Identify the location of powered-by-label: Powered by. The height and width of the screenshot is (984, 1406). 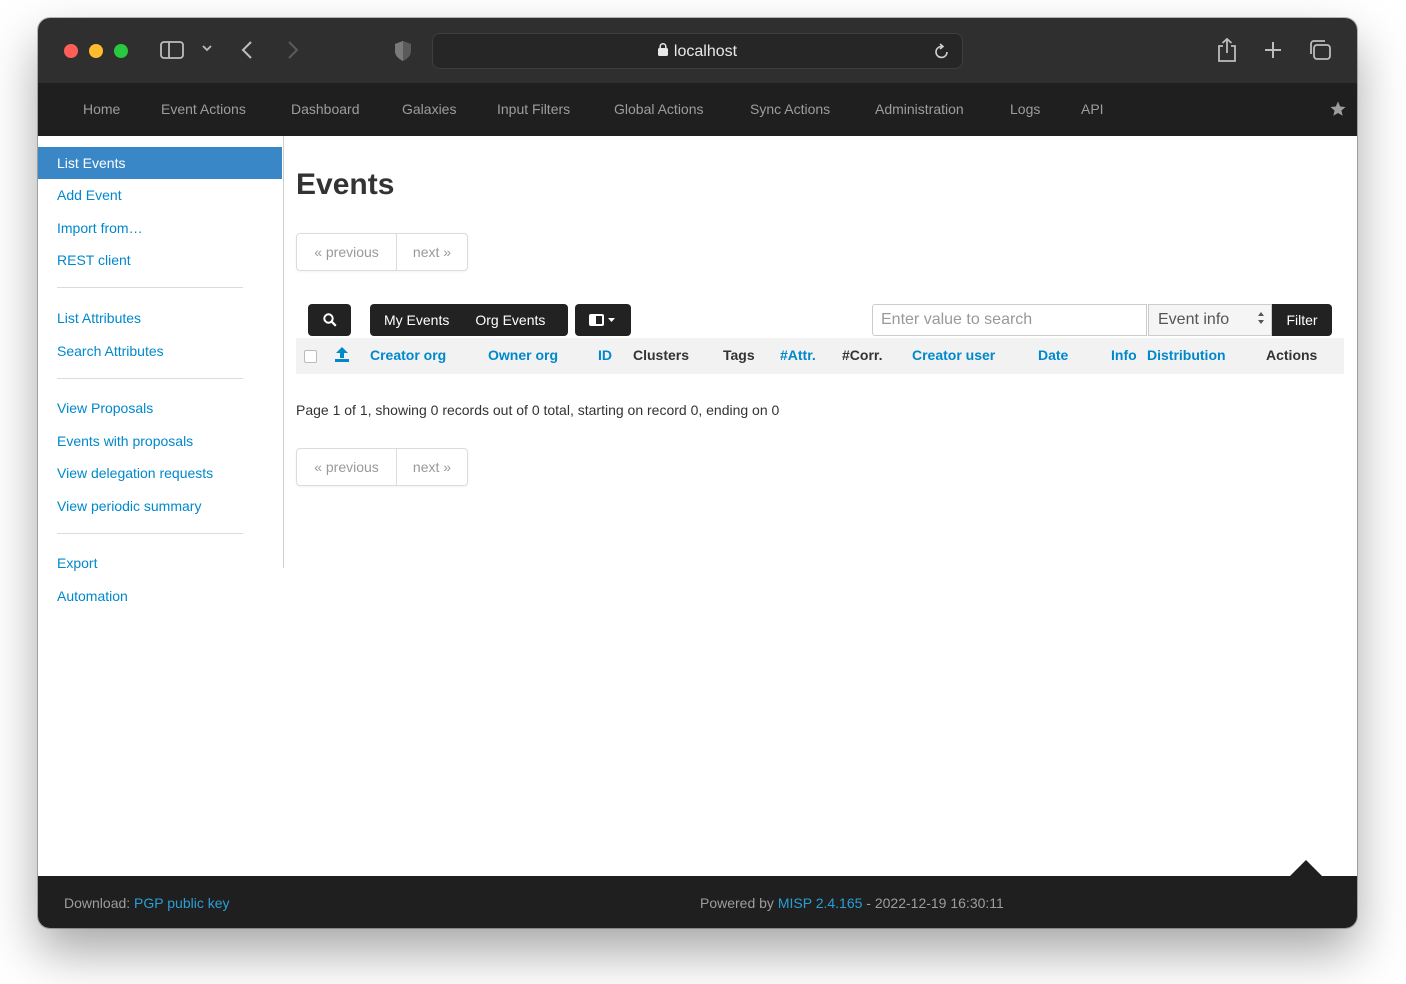
(737, 903).